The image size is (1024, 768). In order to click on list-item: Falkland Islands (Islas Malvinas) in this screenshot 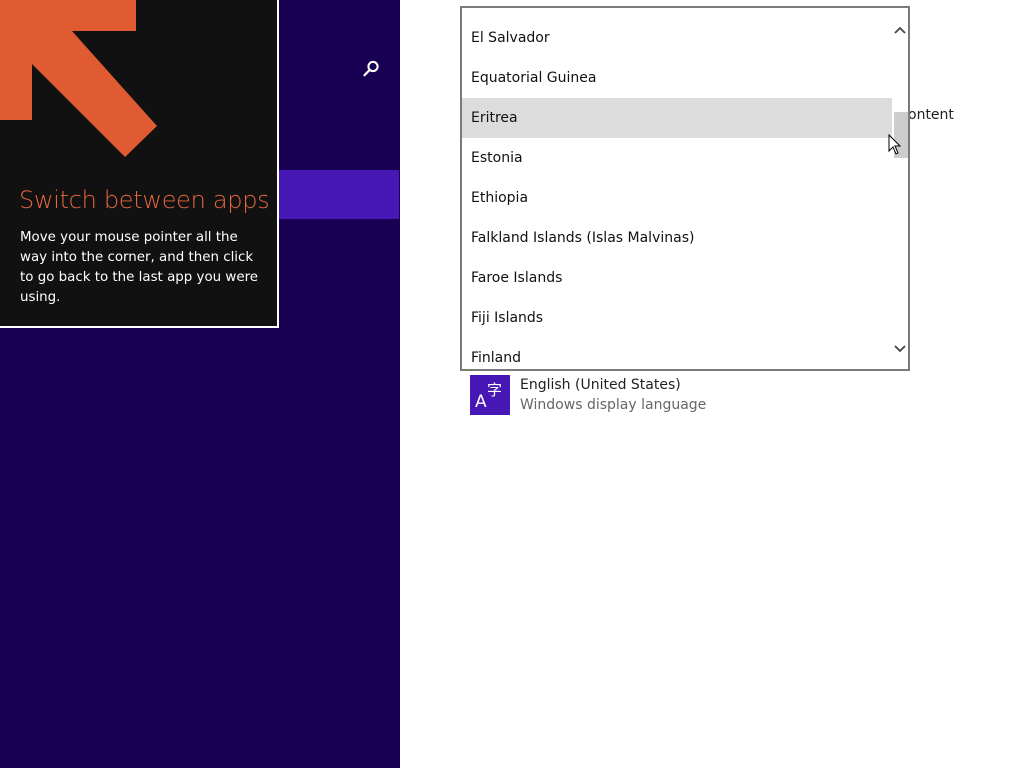, I will do `click(677, 238)`.